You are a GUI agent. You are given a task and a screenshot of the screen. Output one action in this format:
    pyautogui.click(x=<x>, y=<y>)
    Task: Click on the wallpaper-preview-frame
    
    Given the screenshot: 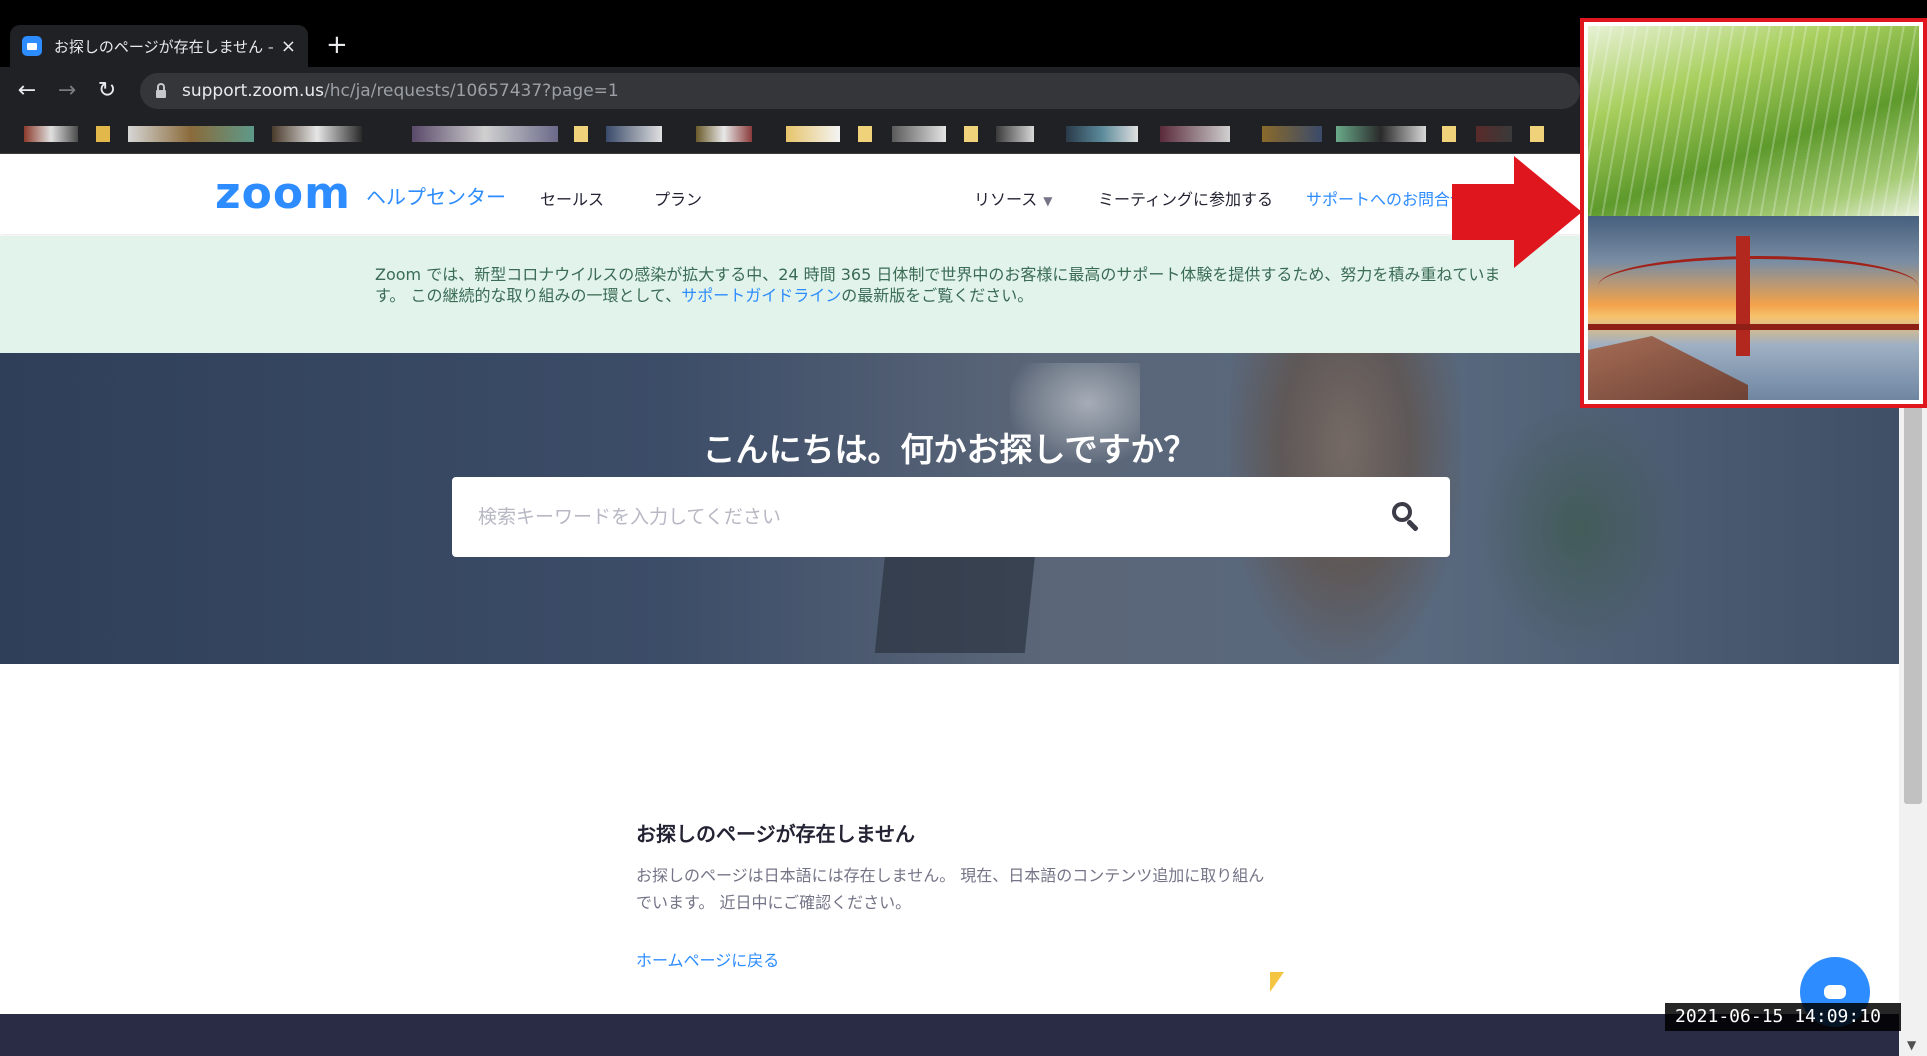 What is the action you would take?
    pyautogui.click(x=1753, y=213)
    